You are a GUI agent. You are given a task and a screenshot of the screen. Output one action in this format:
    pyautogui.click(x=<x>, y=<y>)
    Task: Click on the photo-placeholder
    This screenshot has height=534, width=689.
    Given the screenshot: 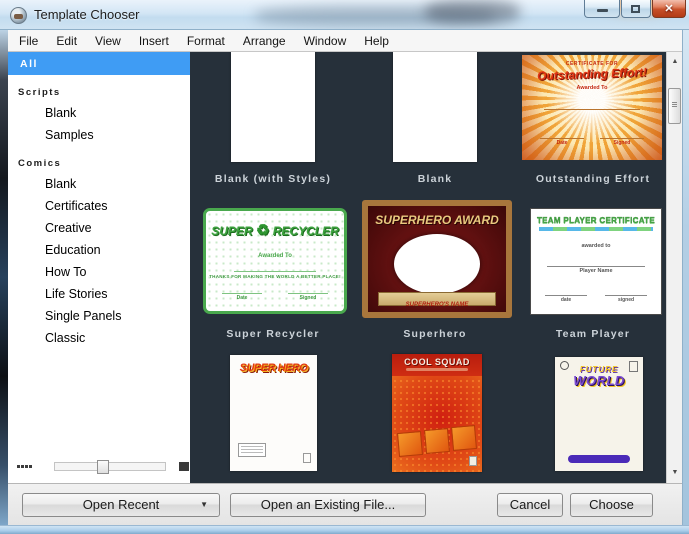 What is the action you would take?
    pyautogui.click(x=437, y=264)
    